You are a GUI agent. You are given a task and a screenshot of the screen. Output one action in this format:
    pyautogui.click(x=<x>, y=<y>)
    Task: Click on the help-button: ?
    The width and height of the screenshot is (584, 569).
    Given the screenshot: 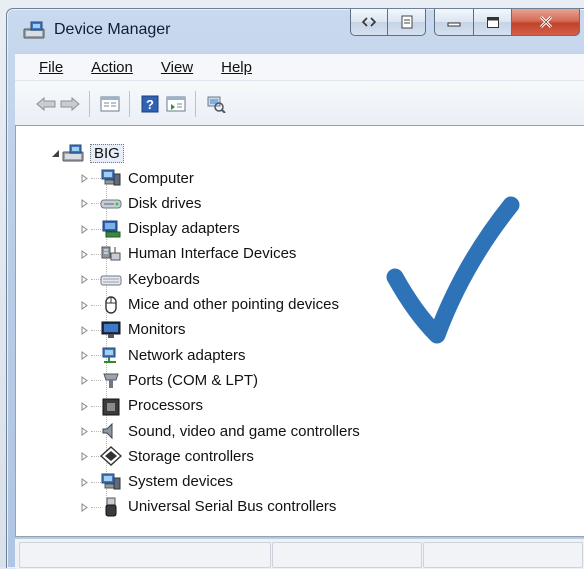 What is the action you would take?
    pyautogui.click(x=150, y=104)
    